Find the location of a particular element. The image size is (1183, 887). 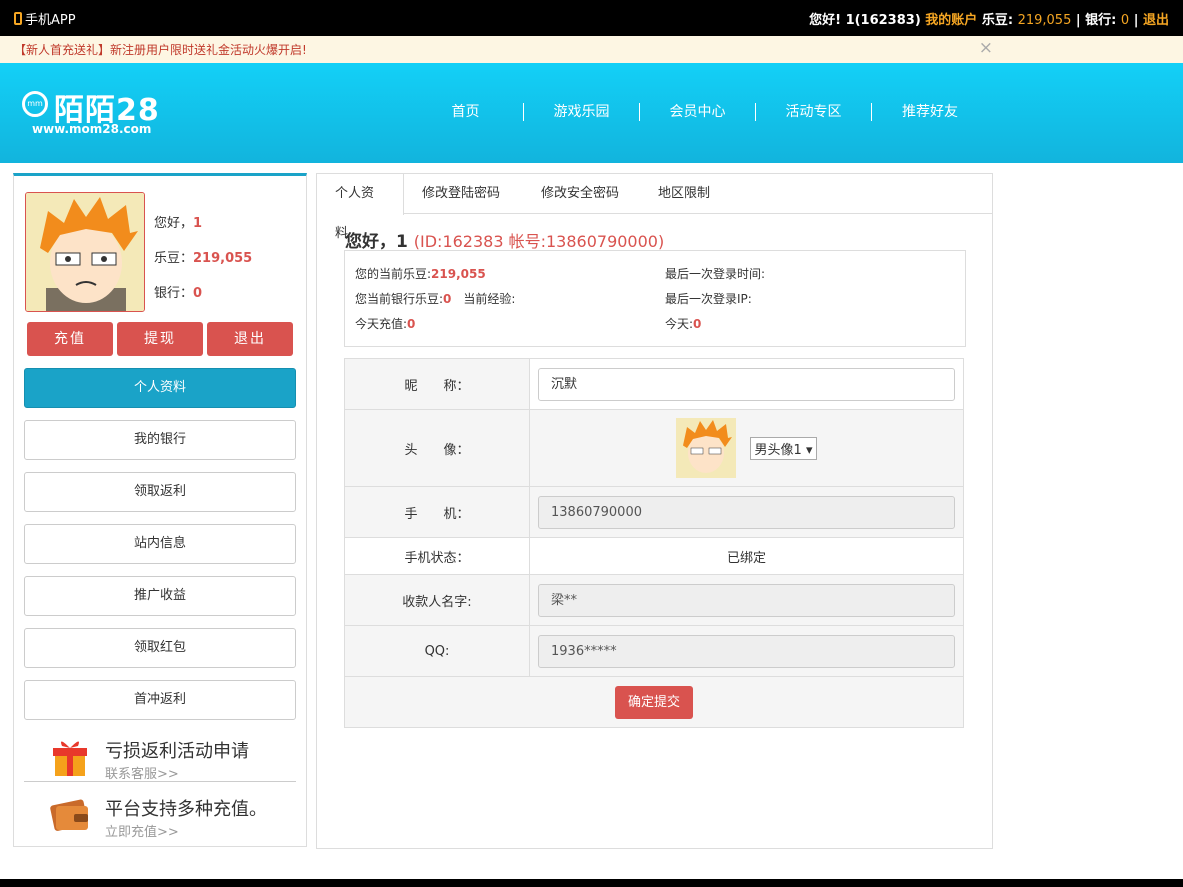

promo-rebate: 亏损返利活动申请 联系客服>> is located at coordinates (160, 756).